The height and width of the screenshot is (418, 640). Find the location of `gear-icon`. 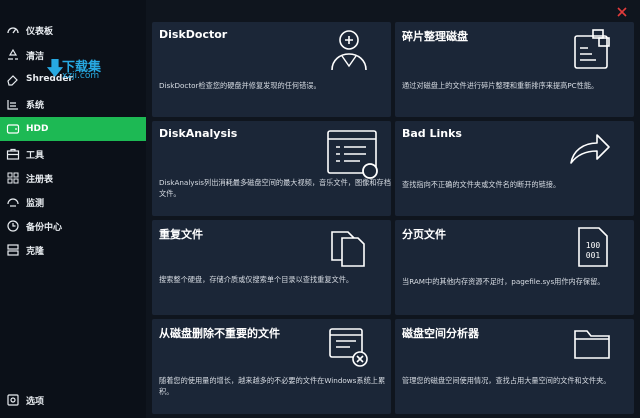

gear-icon is located at coordinates (13, 400).